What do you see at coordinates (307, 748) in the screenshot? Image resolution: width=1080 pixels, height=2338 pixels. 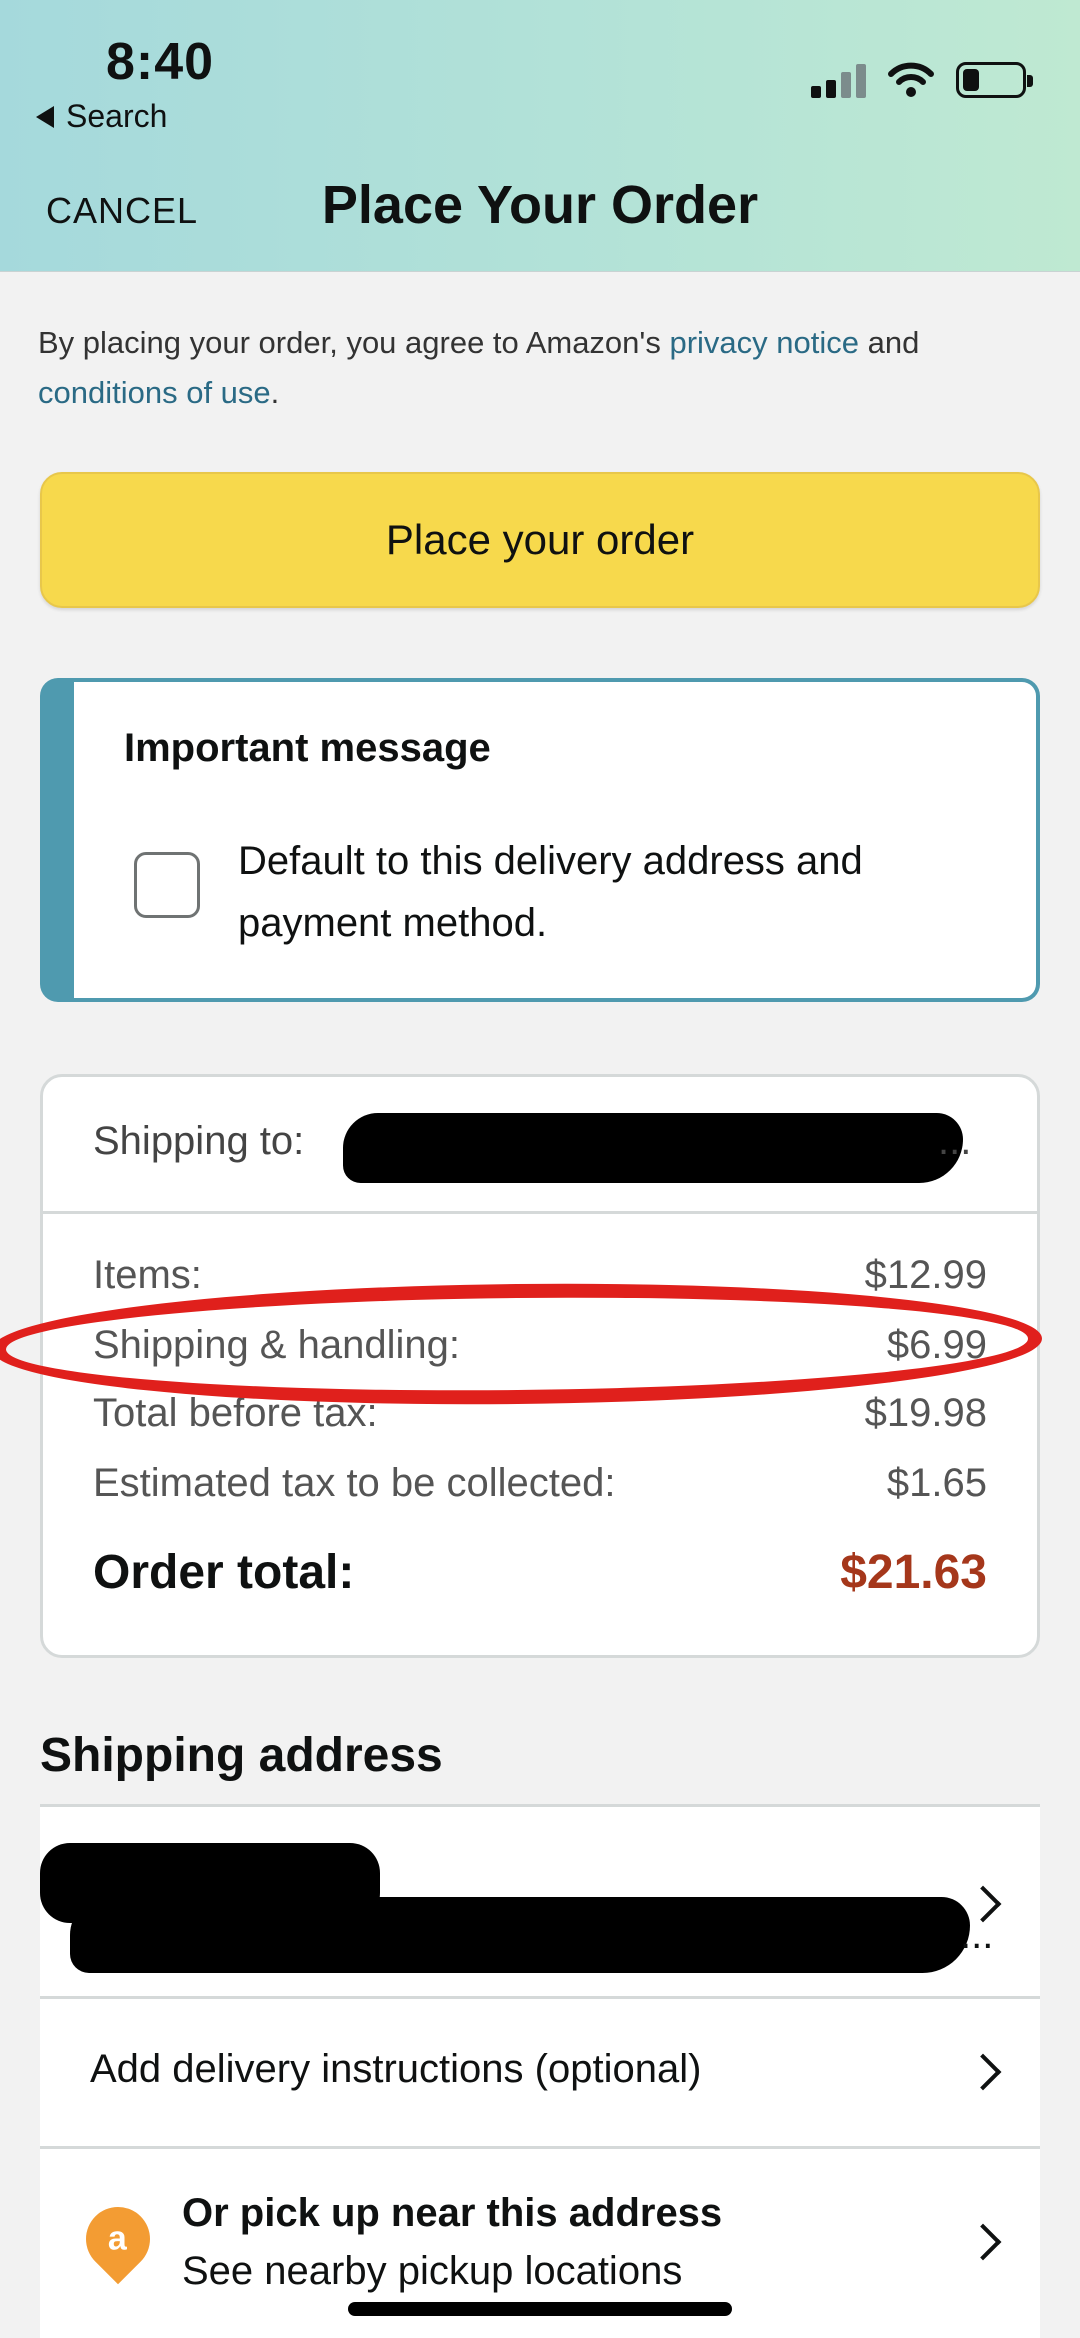 I see `important-message-title: Important message` at bounding box center [307, 748].